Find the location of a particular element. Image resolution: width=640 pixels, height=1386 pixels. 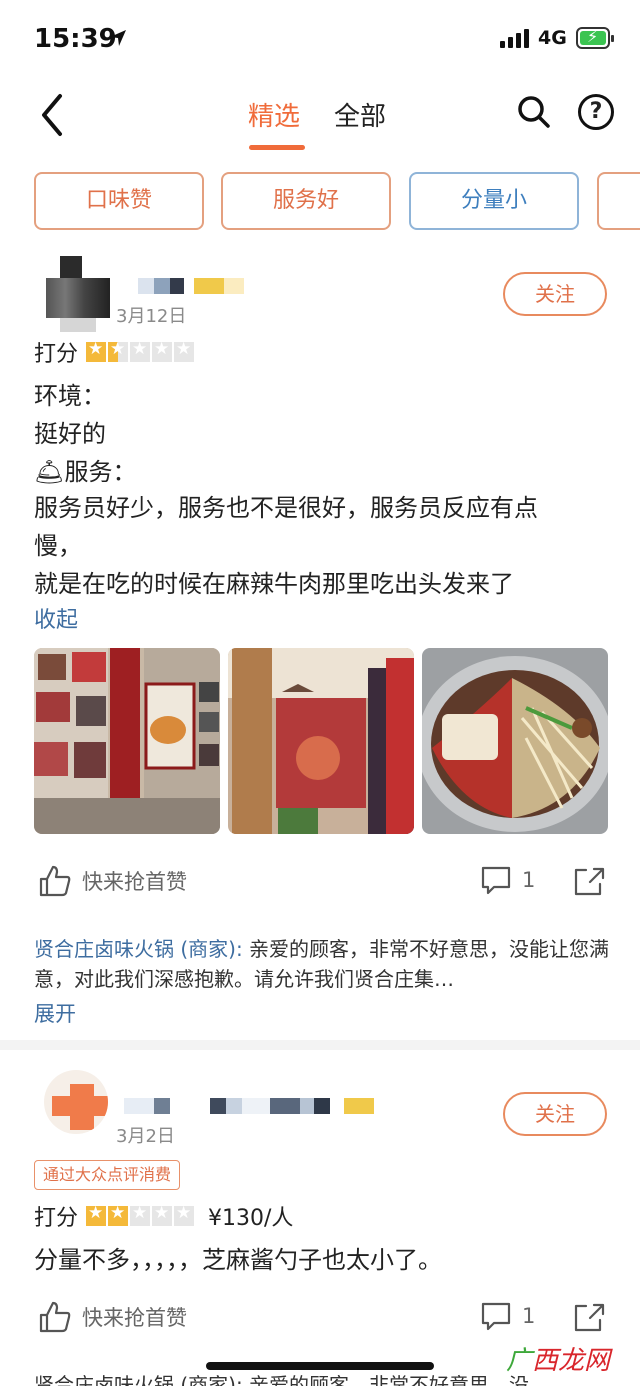

network-type: 4G is located at coordinates (552, 38).